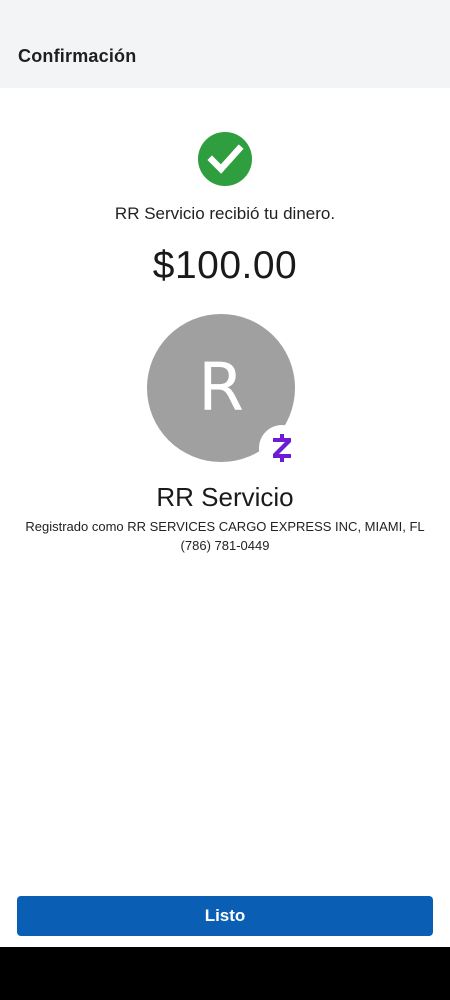 Image resolution: width=450 pixels, height=1000 pixels. What do you see at coordinates (225, 497) in the screenshot?
I see `recipient-name: RR Servicio` at bounding box center [225, 497].